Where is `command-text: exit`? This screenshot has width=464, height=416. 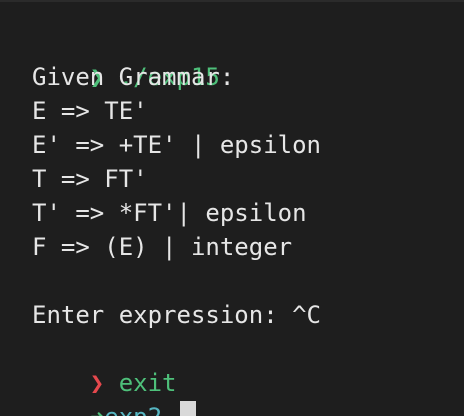
command-text: exit is located at coordinates (147, 383).